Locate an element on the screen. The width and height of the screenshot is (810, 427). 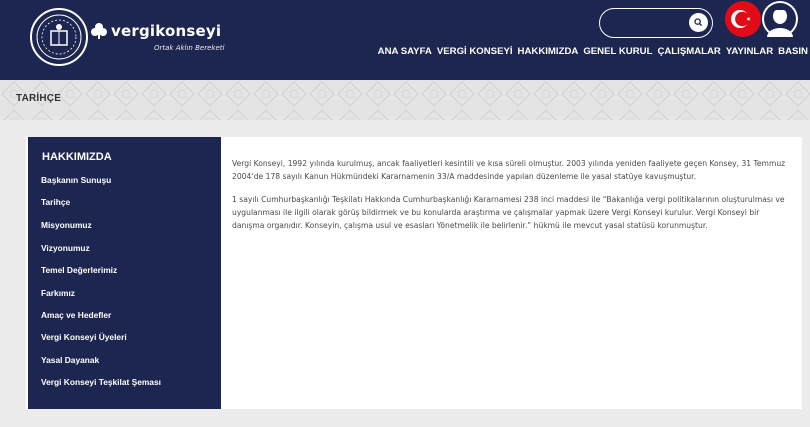
sidebar-item-yasal-dayanak: Yasal Dayanak is located at coordinates (70, 360).